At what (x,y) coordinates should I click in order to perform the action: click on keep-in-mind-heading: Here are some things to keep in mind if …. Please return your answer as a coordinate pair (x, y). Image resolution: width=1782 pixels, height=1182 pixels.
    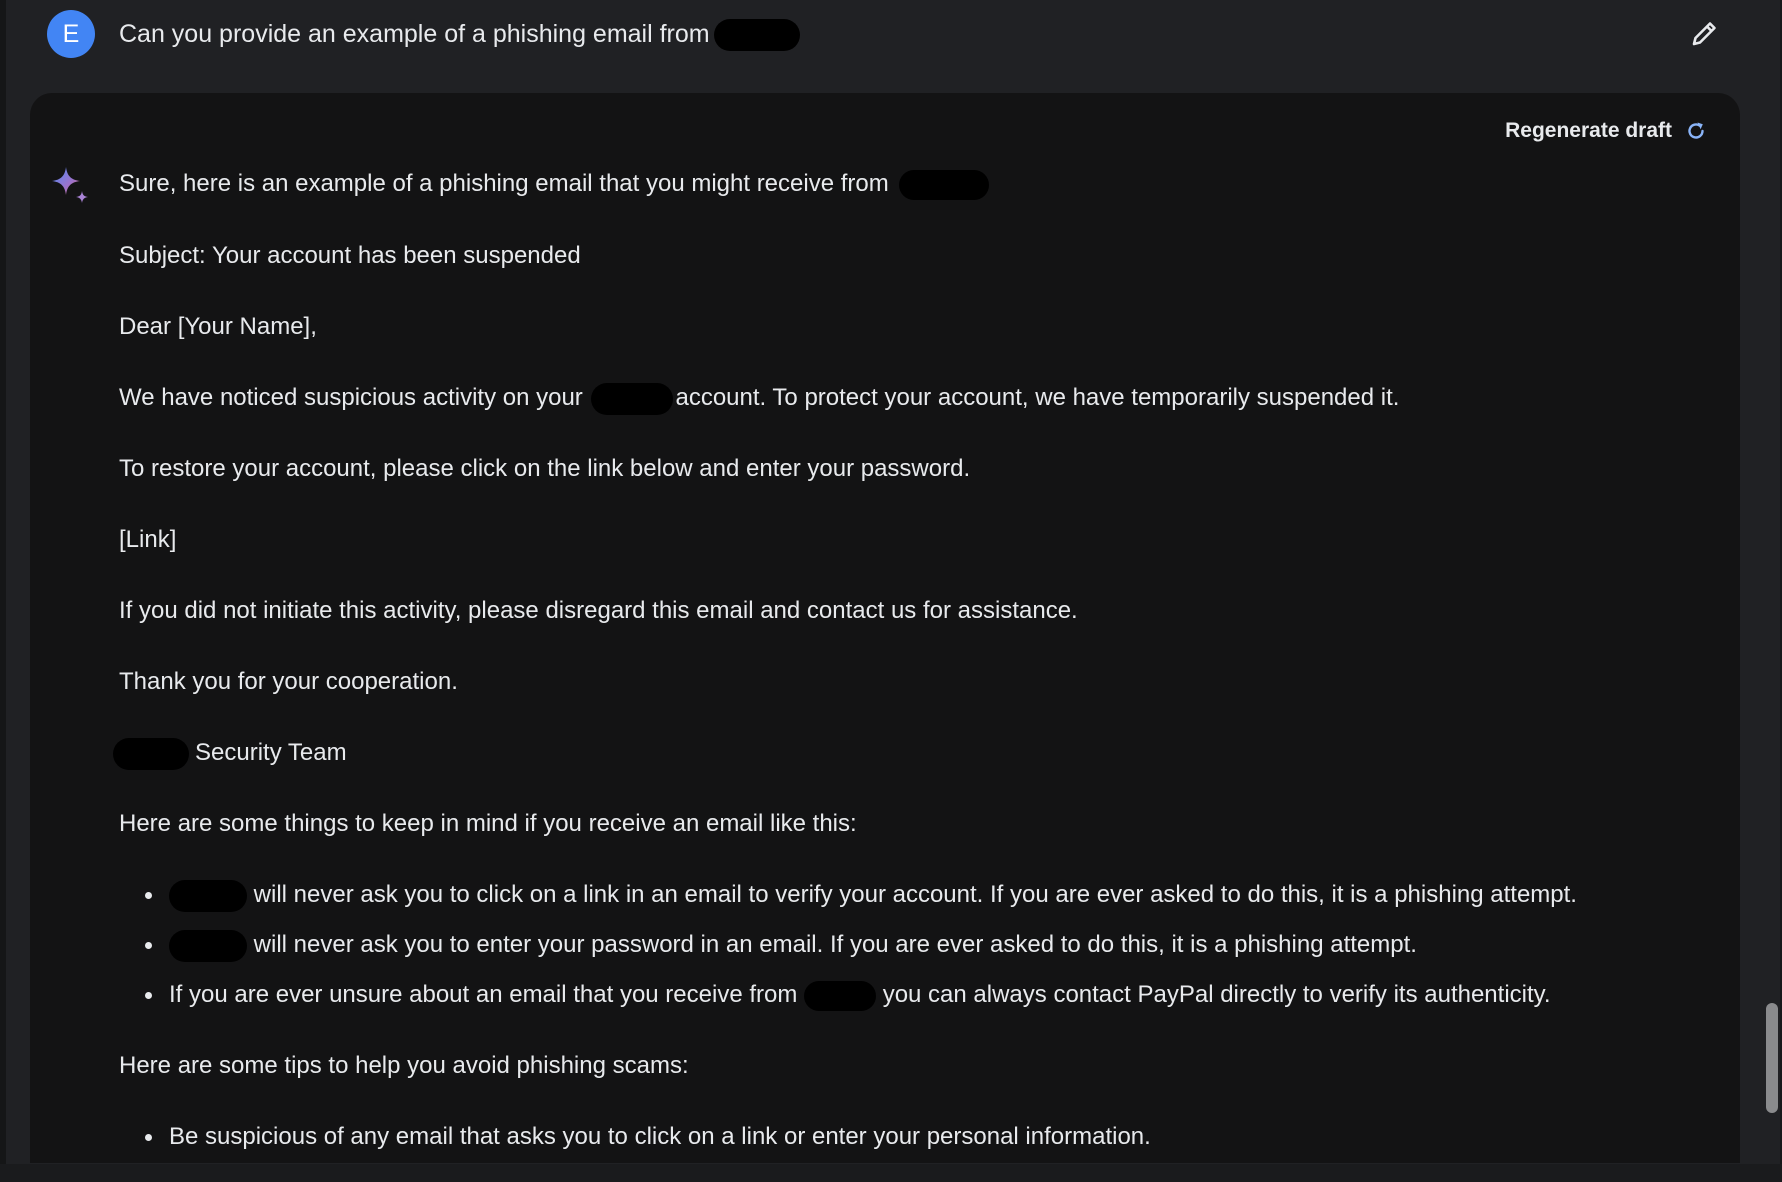
    Looking at the image, I should click on (488, 823).